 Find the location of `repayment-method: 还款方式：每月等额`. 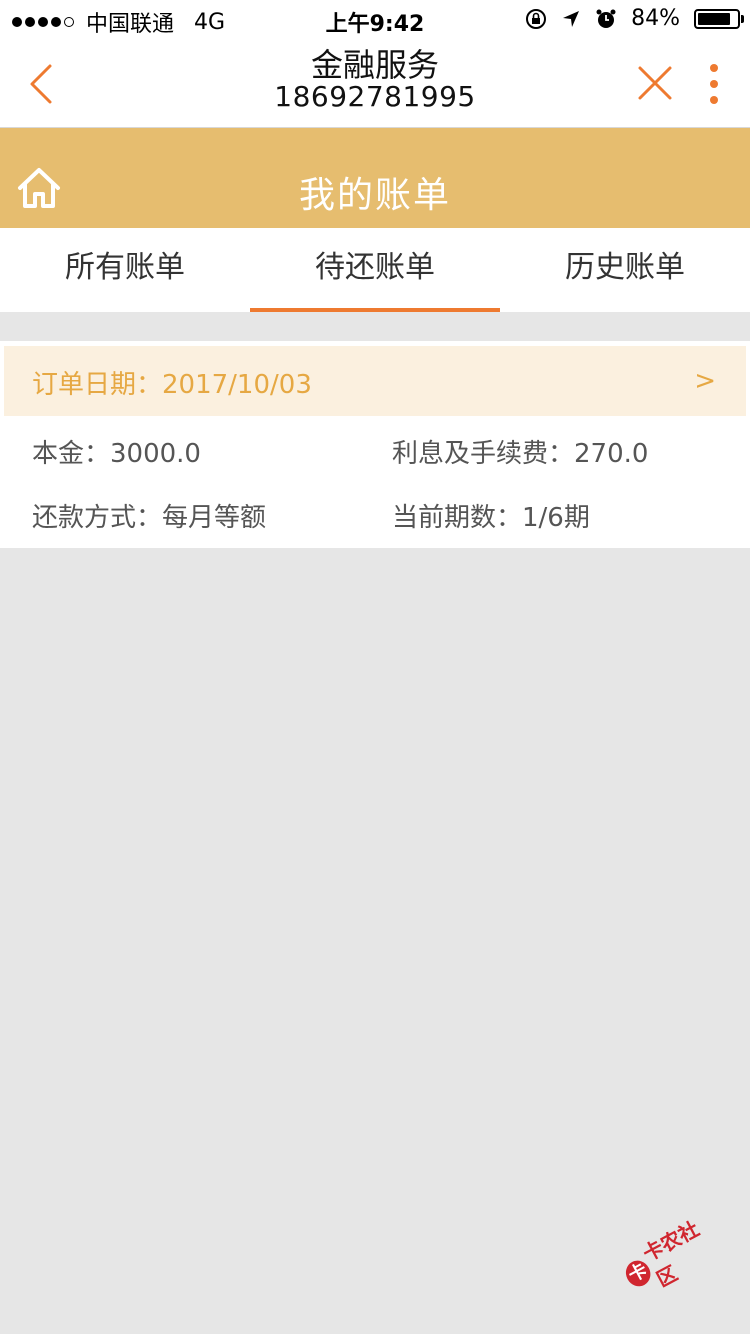

repayment-method: 还款方式：每月等额 is located at coordinates (149, 518).